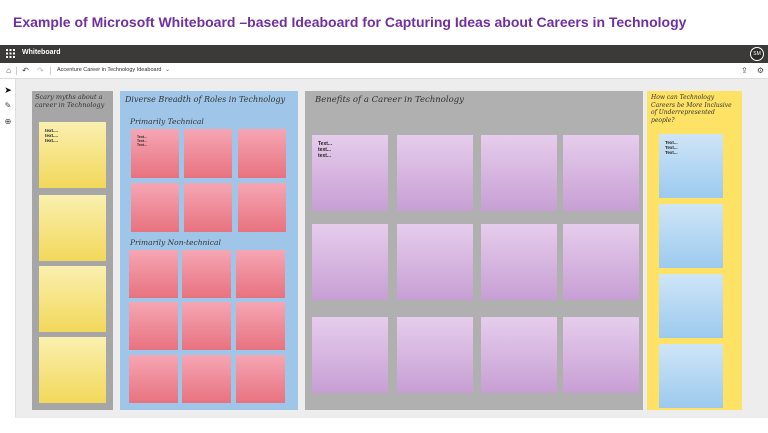 The width and height of the screenshot is (768, 433). What do you see at coordinates (384, 54) in the screenshot?
I see `title-bar: Whiteboard SM` at bounding box center [384, 54].